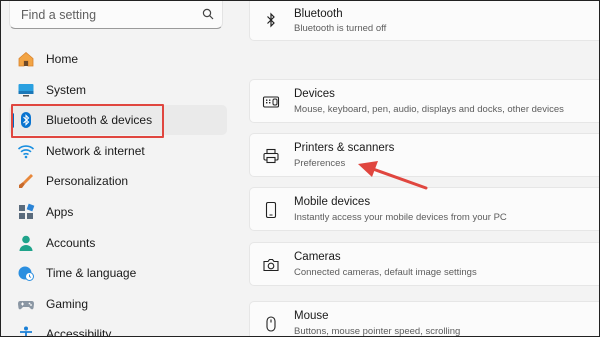 The height and width of the screenshot is (337, 600). I want to click on phone-icon, so click(271, 210).